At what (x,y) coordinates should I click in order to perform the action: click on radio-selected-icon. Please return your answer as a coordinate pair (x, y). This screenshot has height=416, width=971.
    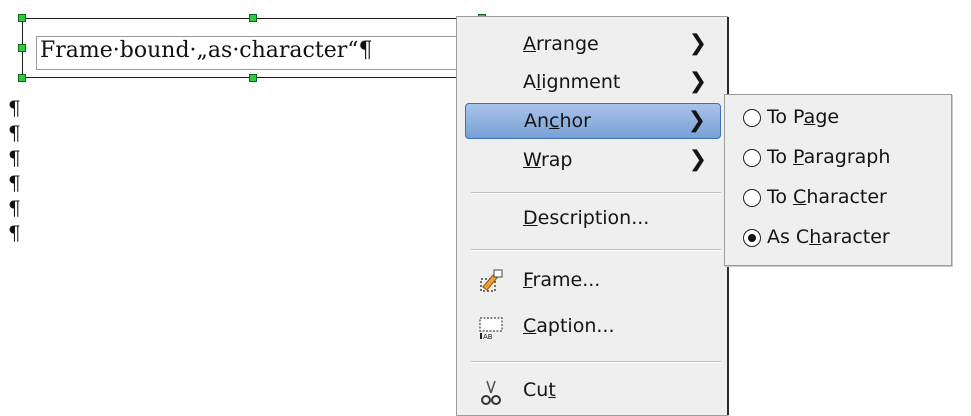
    Looking at the image, I should click on (752, 238).